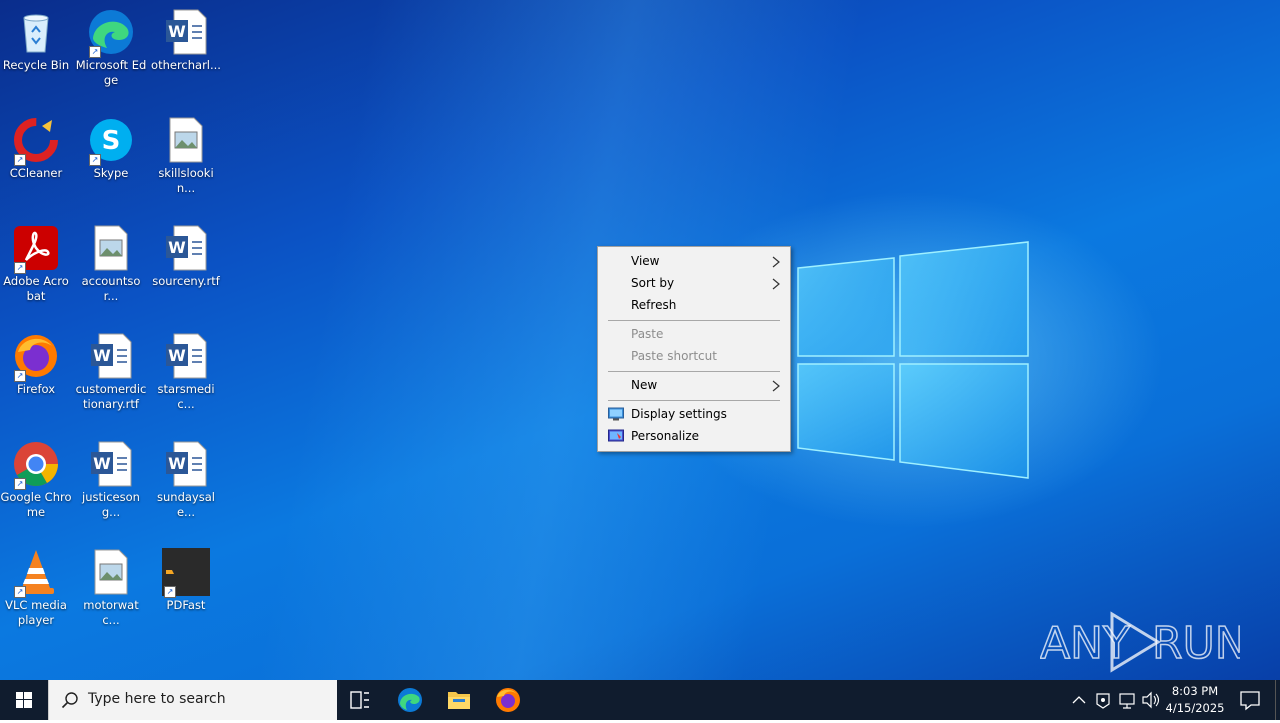 The width and height of the screenshot is (1280, 723). What do you see at coordinates (694, 414) in the screenshot?
I see `menu-item-display-settings: Display settings` at bounding box center [694, 414].